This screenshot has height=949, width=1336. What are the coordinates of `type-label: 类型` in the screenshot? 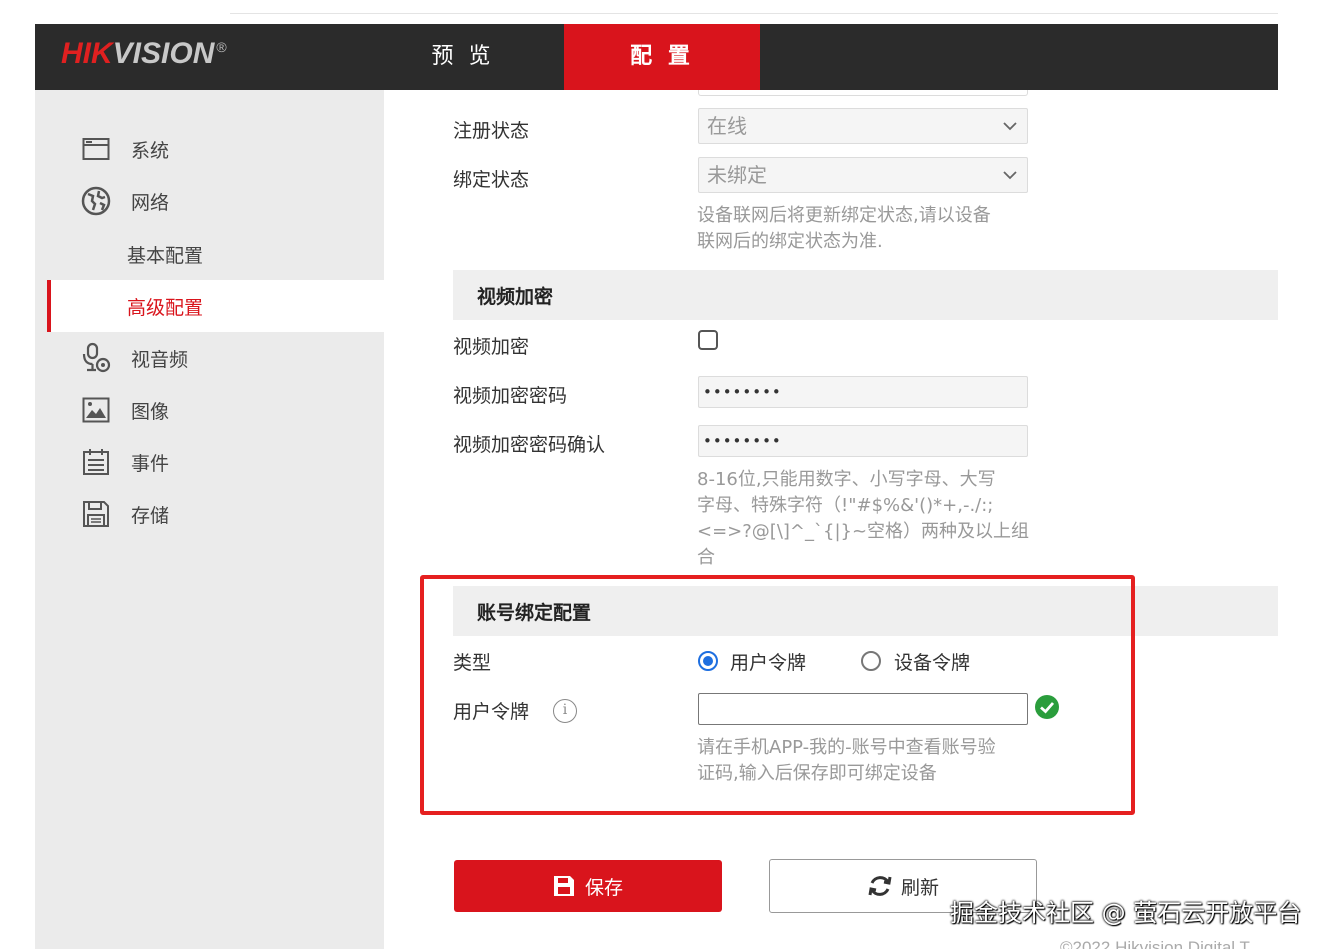 It's located at (472, 663).